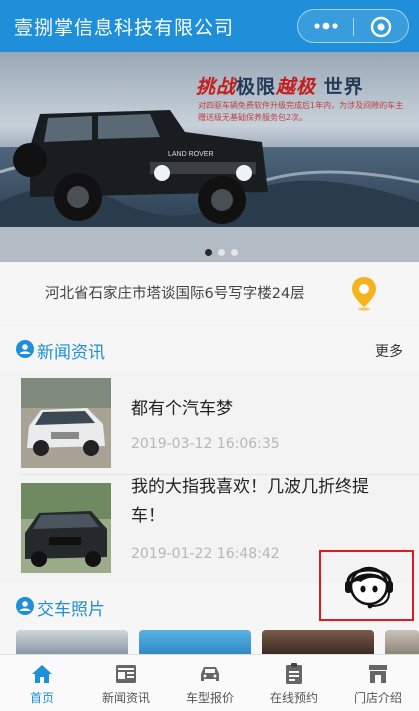 Image resolution: width=419 pixels, height=711 pixels. What do you see at coordinates (71, 353) in the screenshot?
I see `news-section-title: 新闻资讯` at bounding box center [71, 353].